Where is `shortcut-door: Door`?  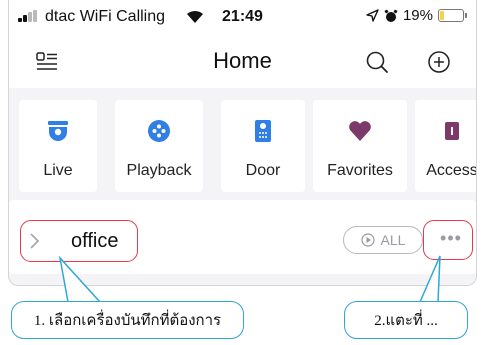 shortcut-door: Door is located at coordinates (263, 146).